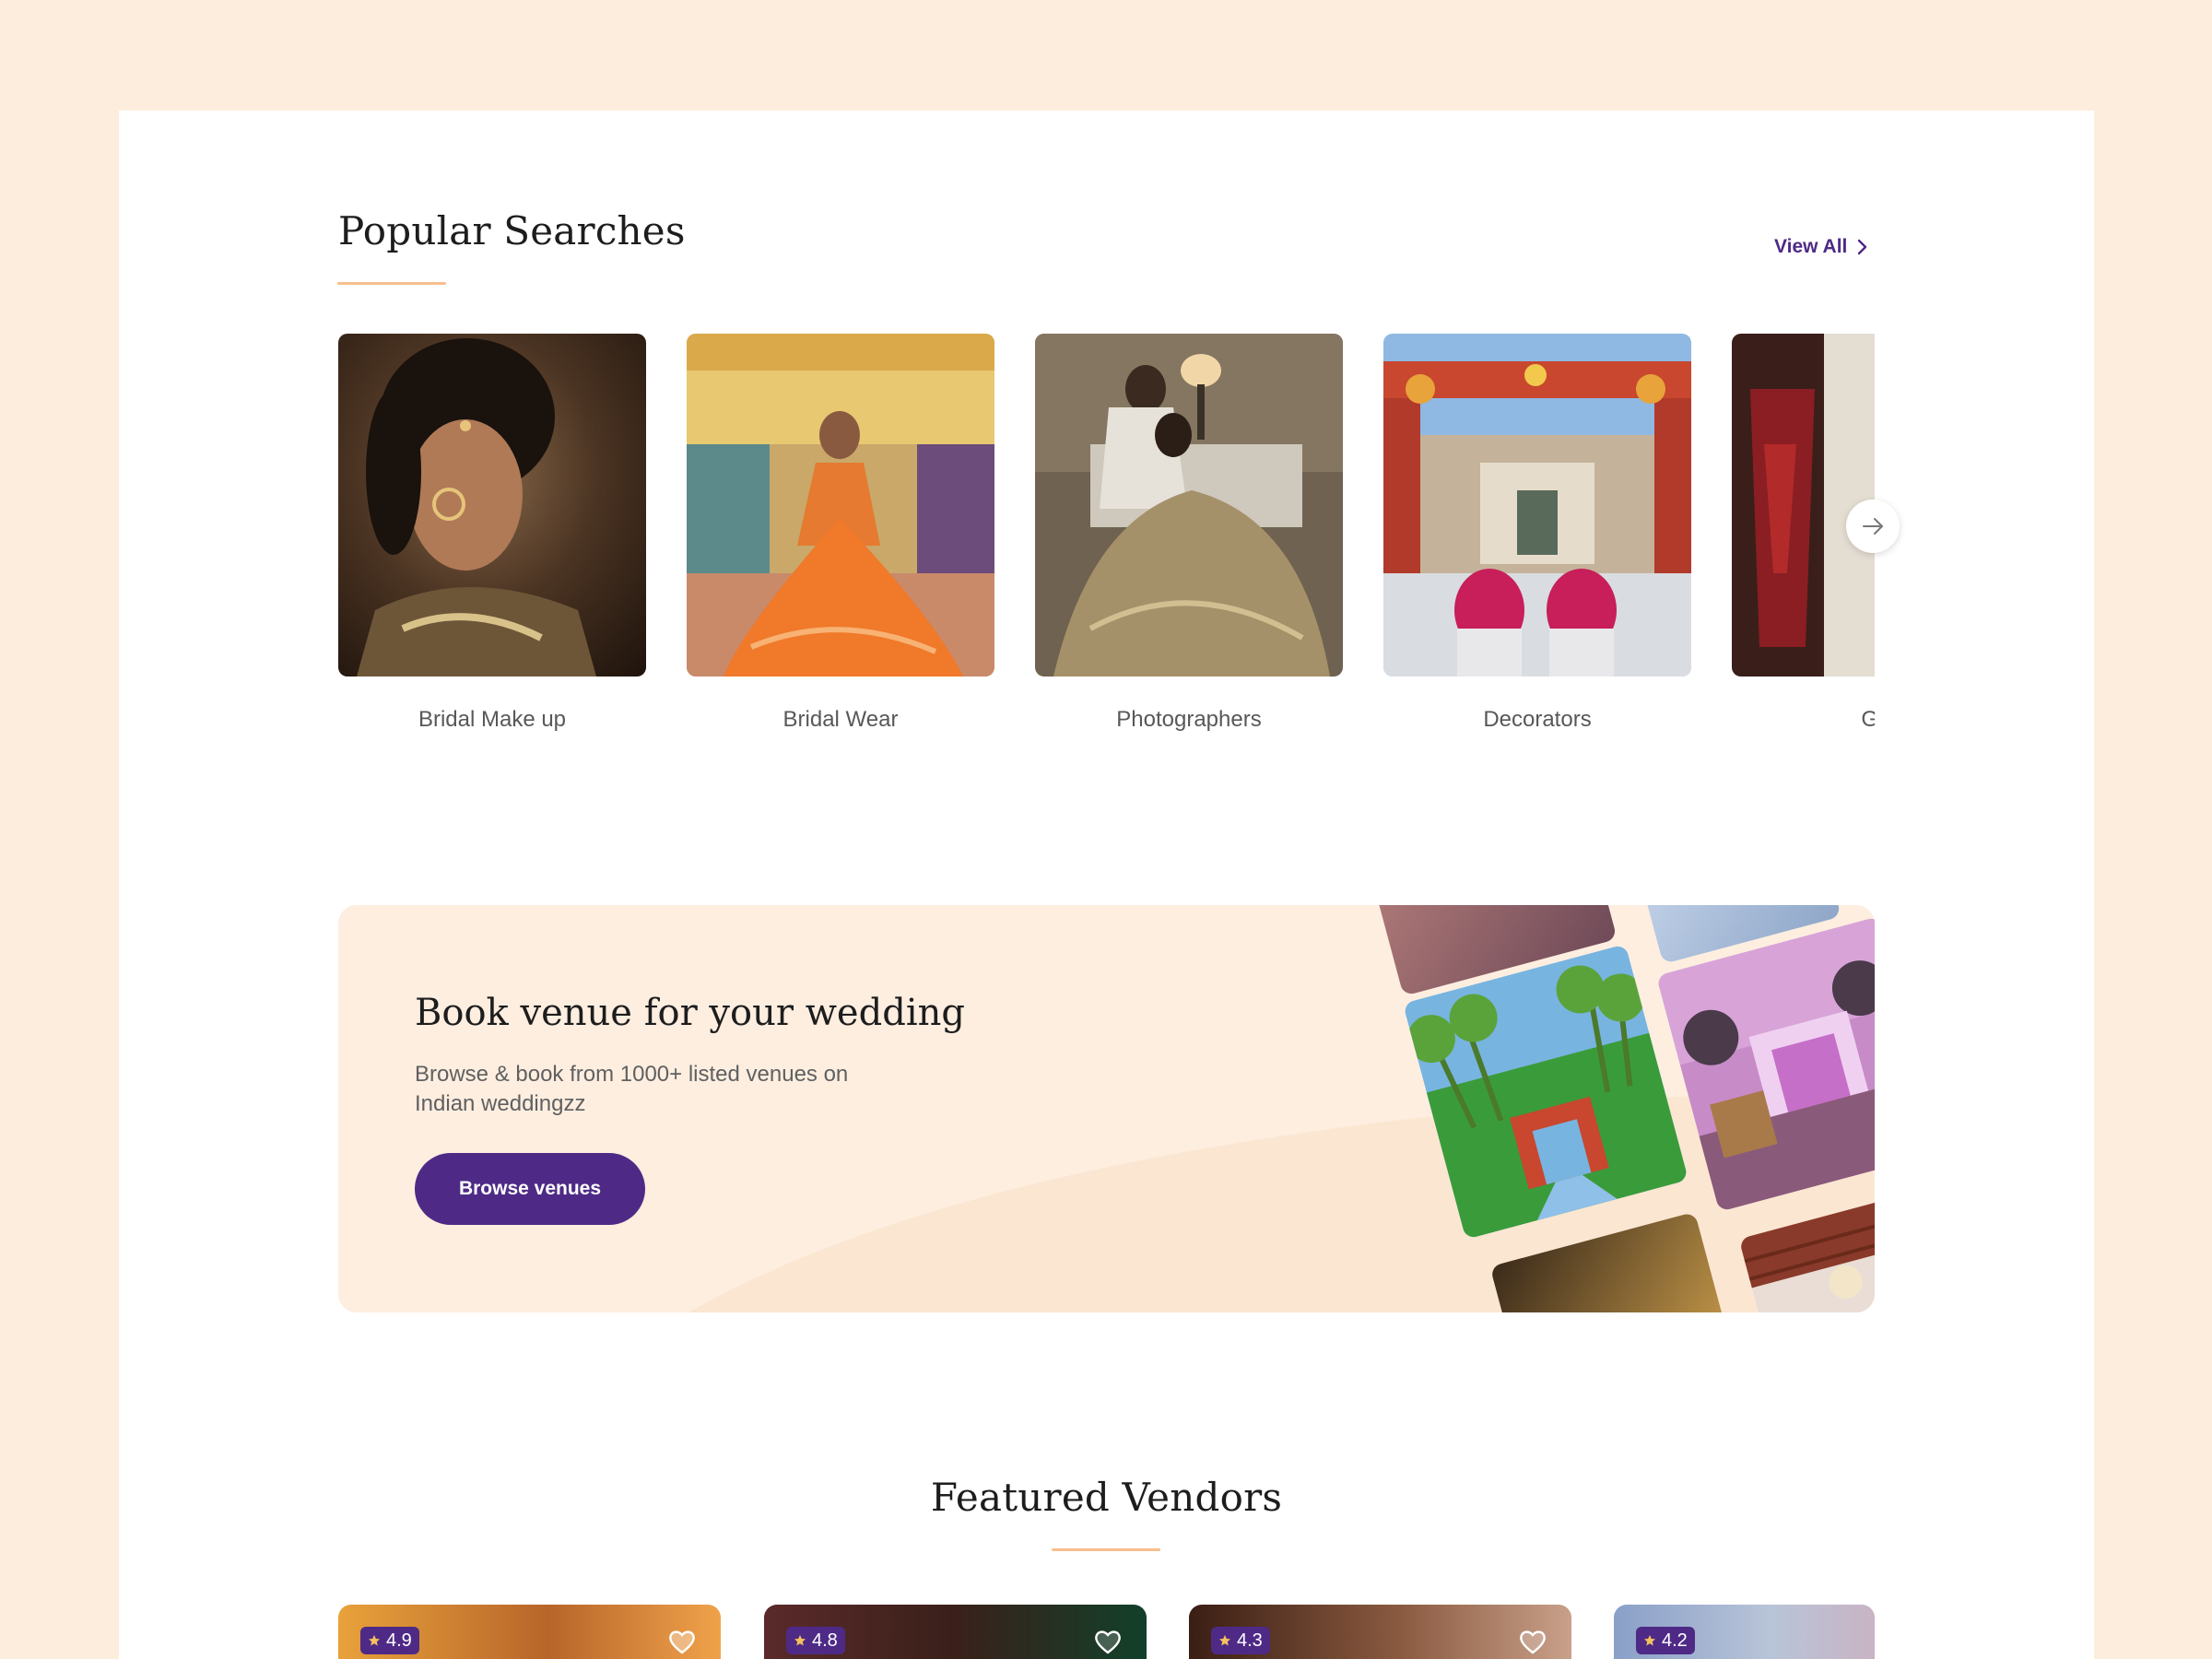 The width and height of the screenshot is (2212, 1659). I want to click on category-card-bridal-wear: Bridal Wear, so click(840, 533).